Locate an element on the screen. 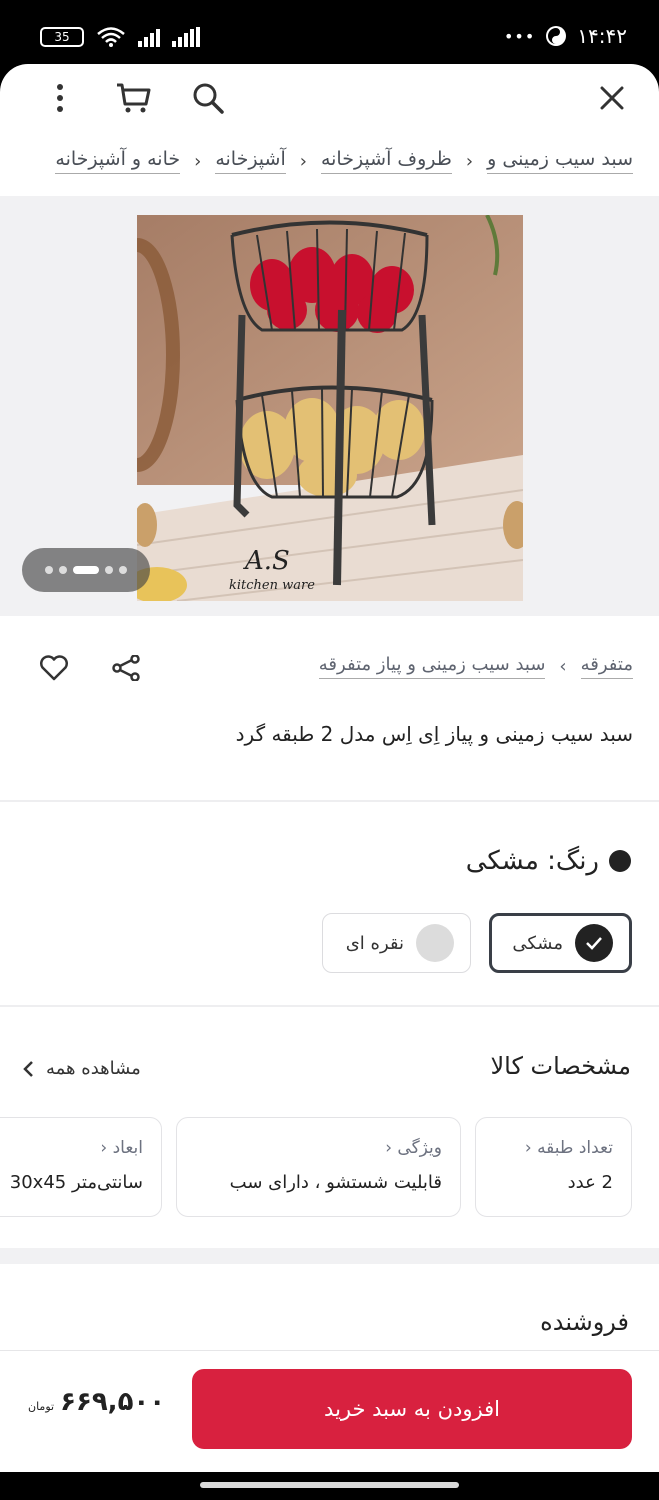 This screenshot has width=659, height=1500. close-button is located at coordinates (612, 98).